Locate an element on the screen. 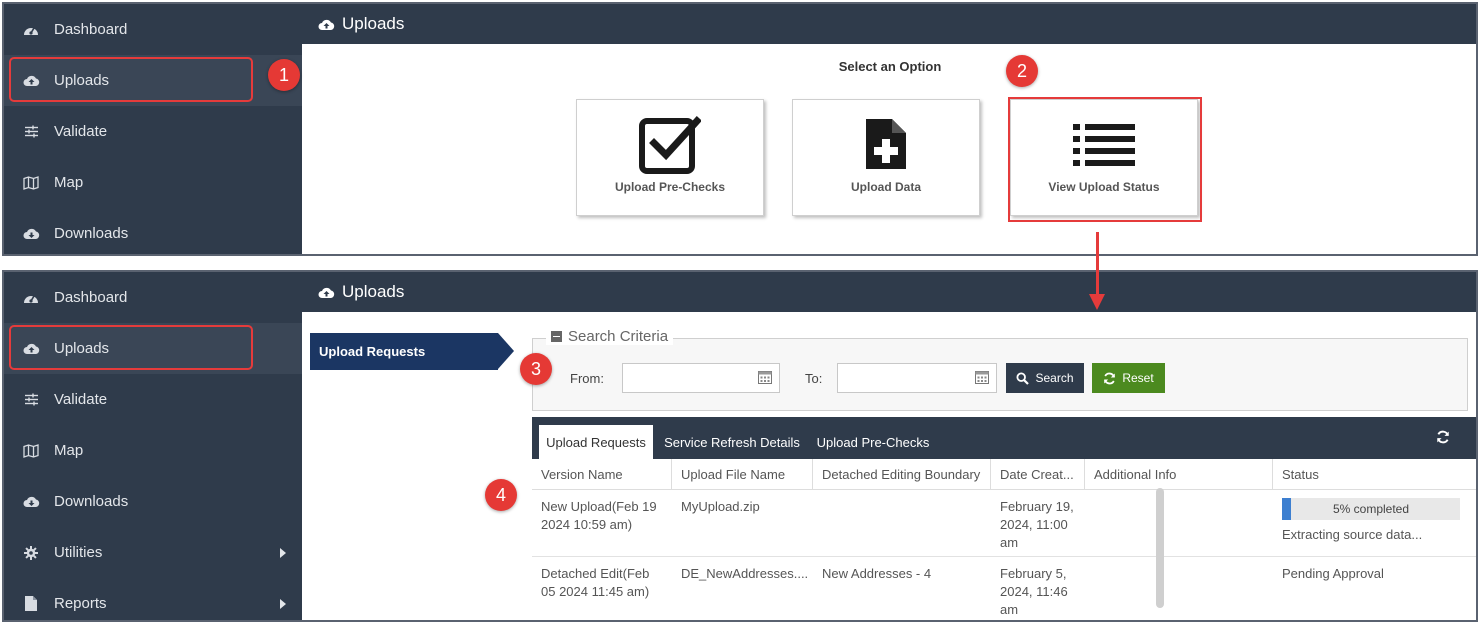 This screenshot has height=624, width=1480. from-label: From: is located at coordinates (587, 378).